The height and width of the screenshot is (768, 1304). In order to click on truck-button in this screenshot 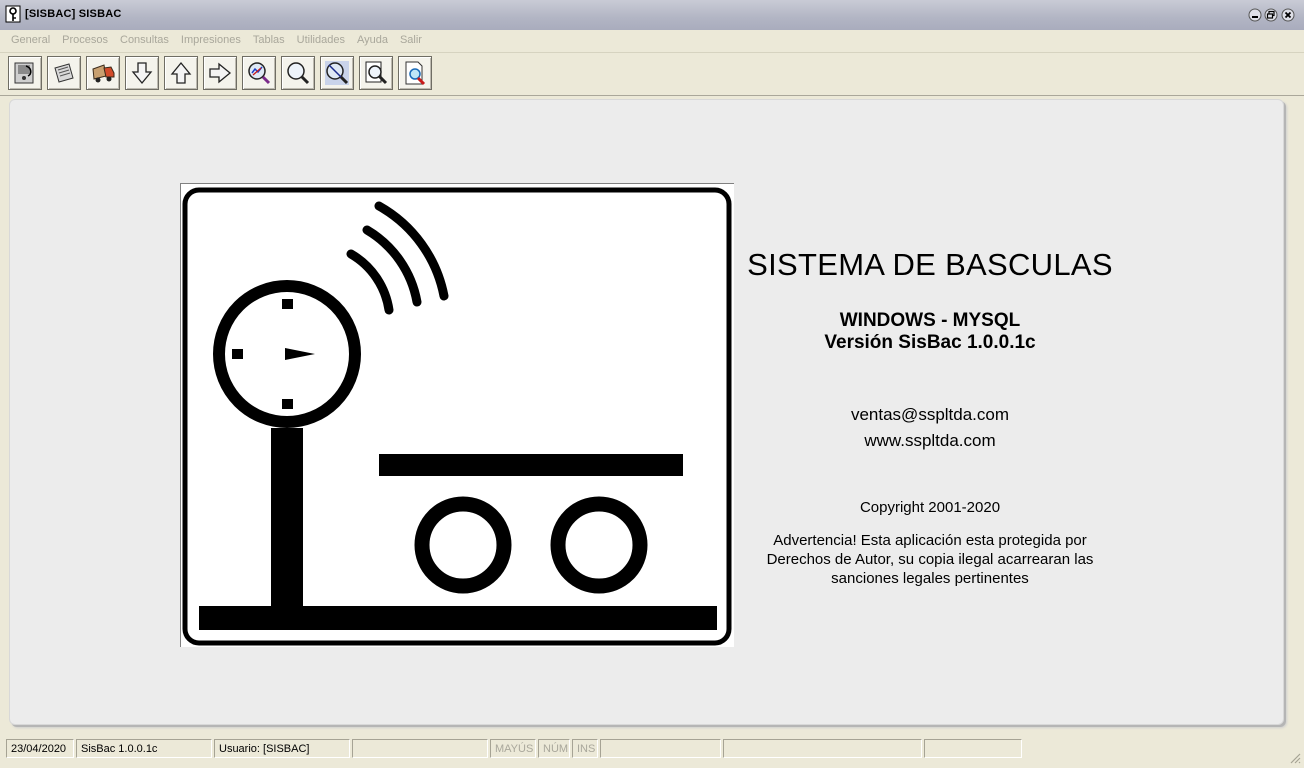, I will do `click(103, 73)`.